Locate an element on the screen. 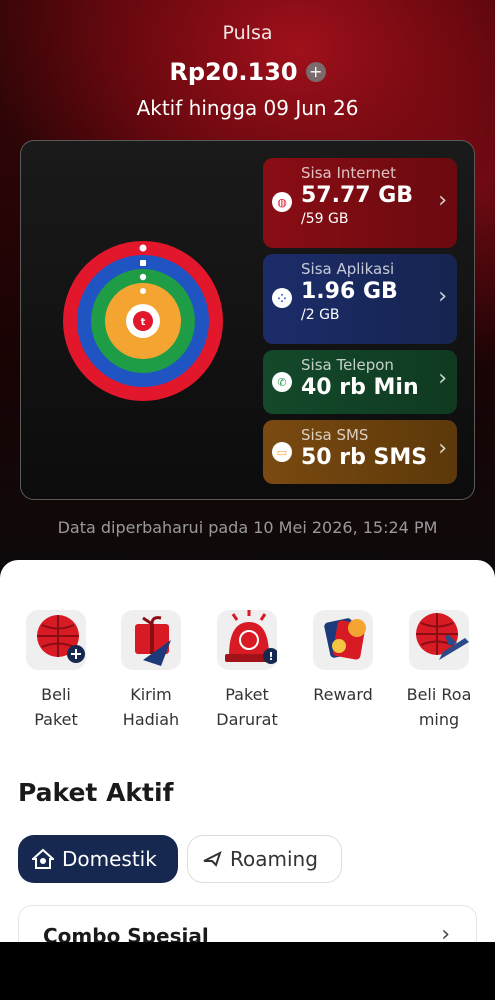 The width and height of the screenshot is (495, 1000). active-until: Aktif hingga 09 Jun 26 is located at coordinates (247, 108).